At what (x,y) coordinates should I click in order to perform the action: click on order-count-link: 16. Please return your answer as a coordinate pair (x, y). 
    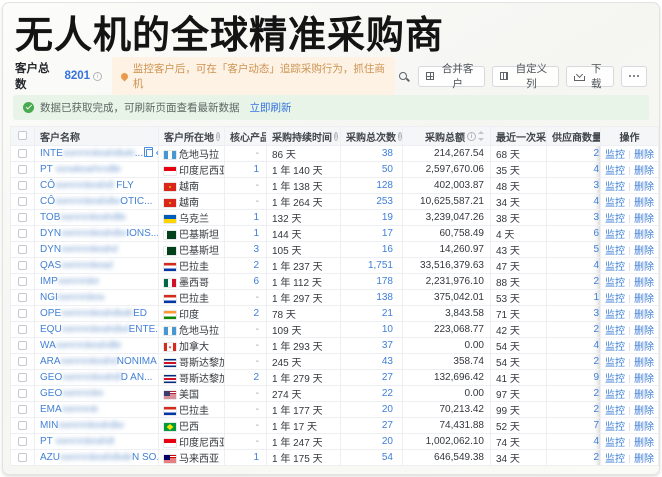
    Looking at the image, I should click on (371, 249).